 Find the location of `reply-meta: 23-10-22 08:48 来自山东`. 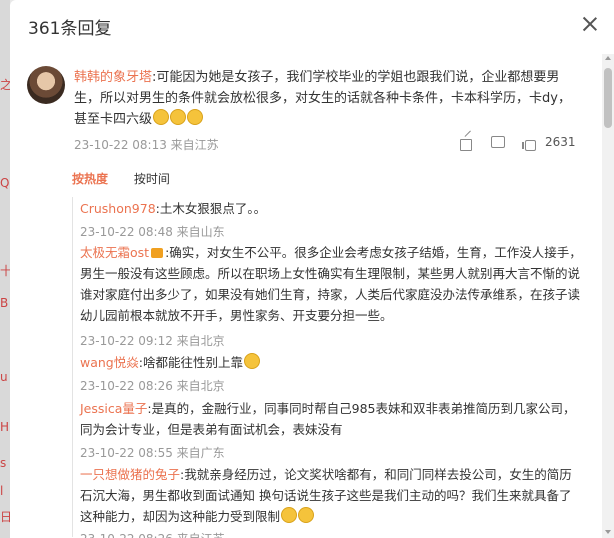

reply-meta: 23-10-22 08:48 来自山东 is located at coordinates (152, 232).